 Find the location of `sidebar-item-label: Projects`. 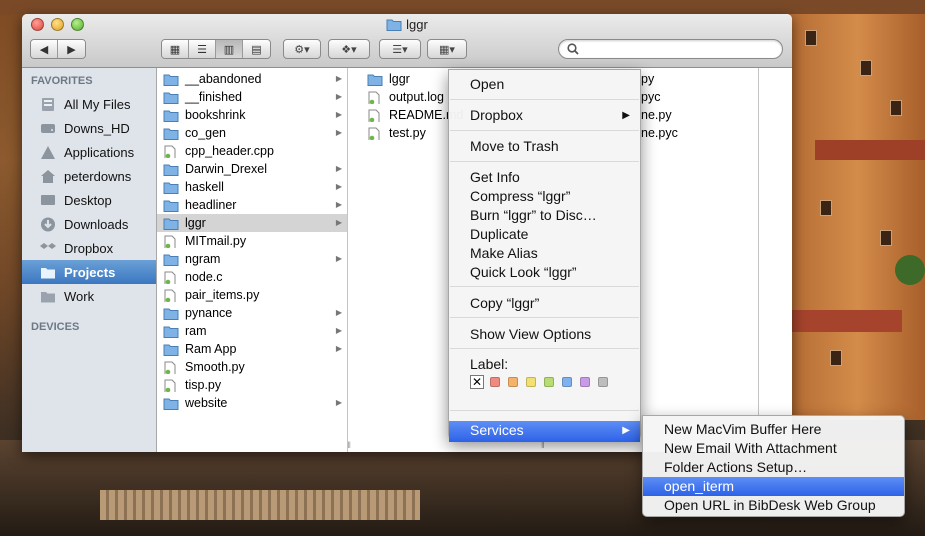

sidebar-item-label: Projects is located at coordinates (90, 272).